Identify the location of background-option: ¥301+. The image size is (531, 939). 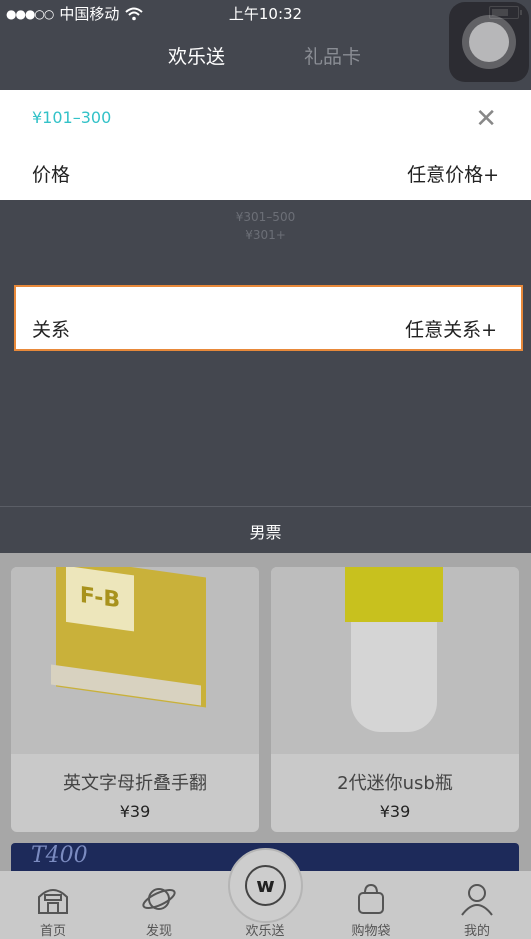
(265, 235).